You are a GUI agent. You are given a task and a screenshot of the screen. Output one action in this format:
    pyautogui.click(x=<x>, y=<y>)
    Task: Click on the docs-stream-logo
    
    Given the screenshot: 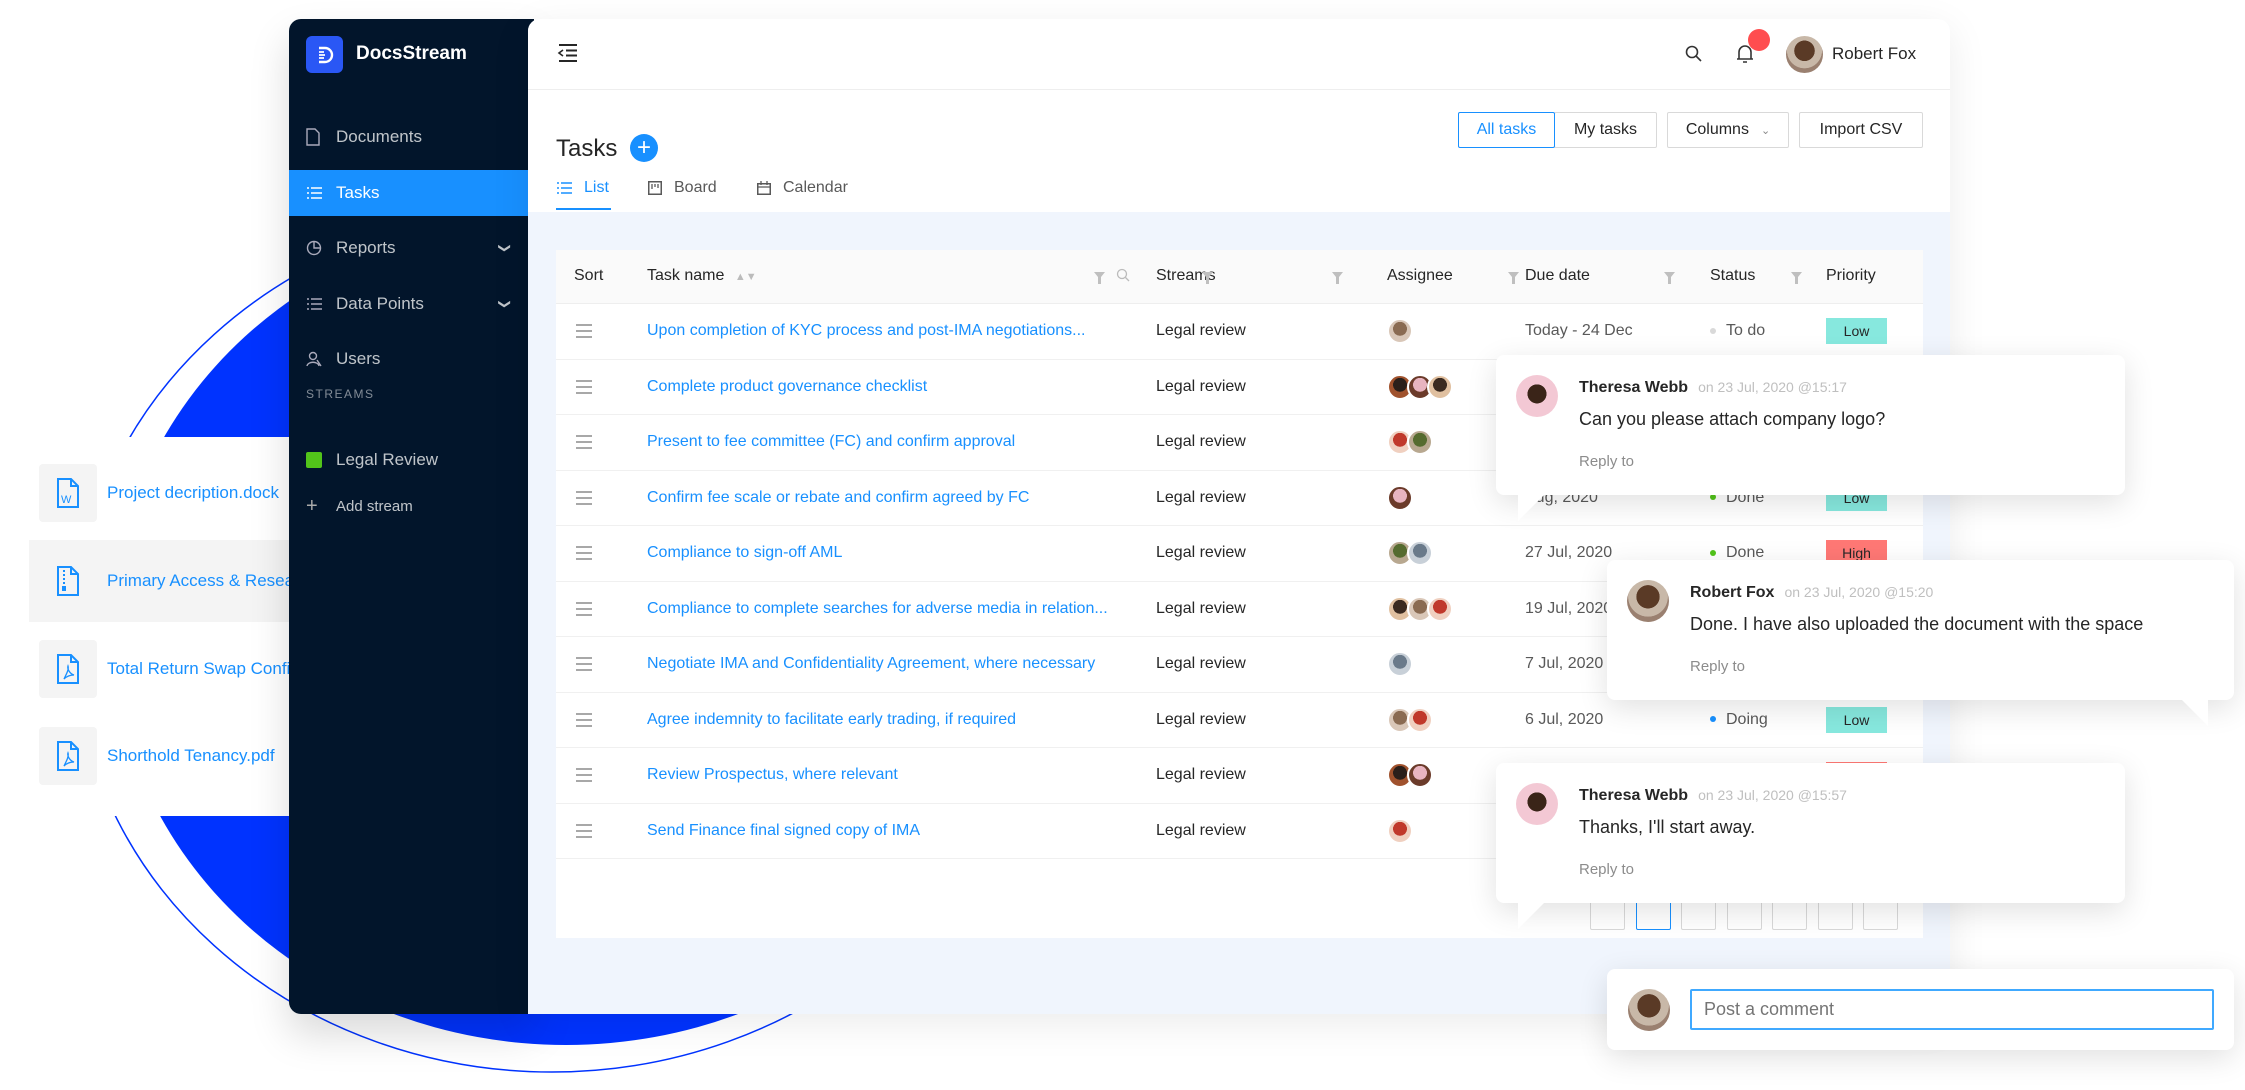 What is the action you would take?
    pyautogui.click(x=324, y=54)
    